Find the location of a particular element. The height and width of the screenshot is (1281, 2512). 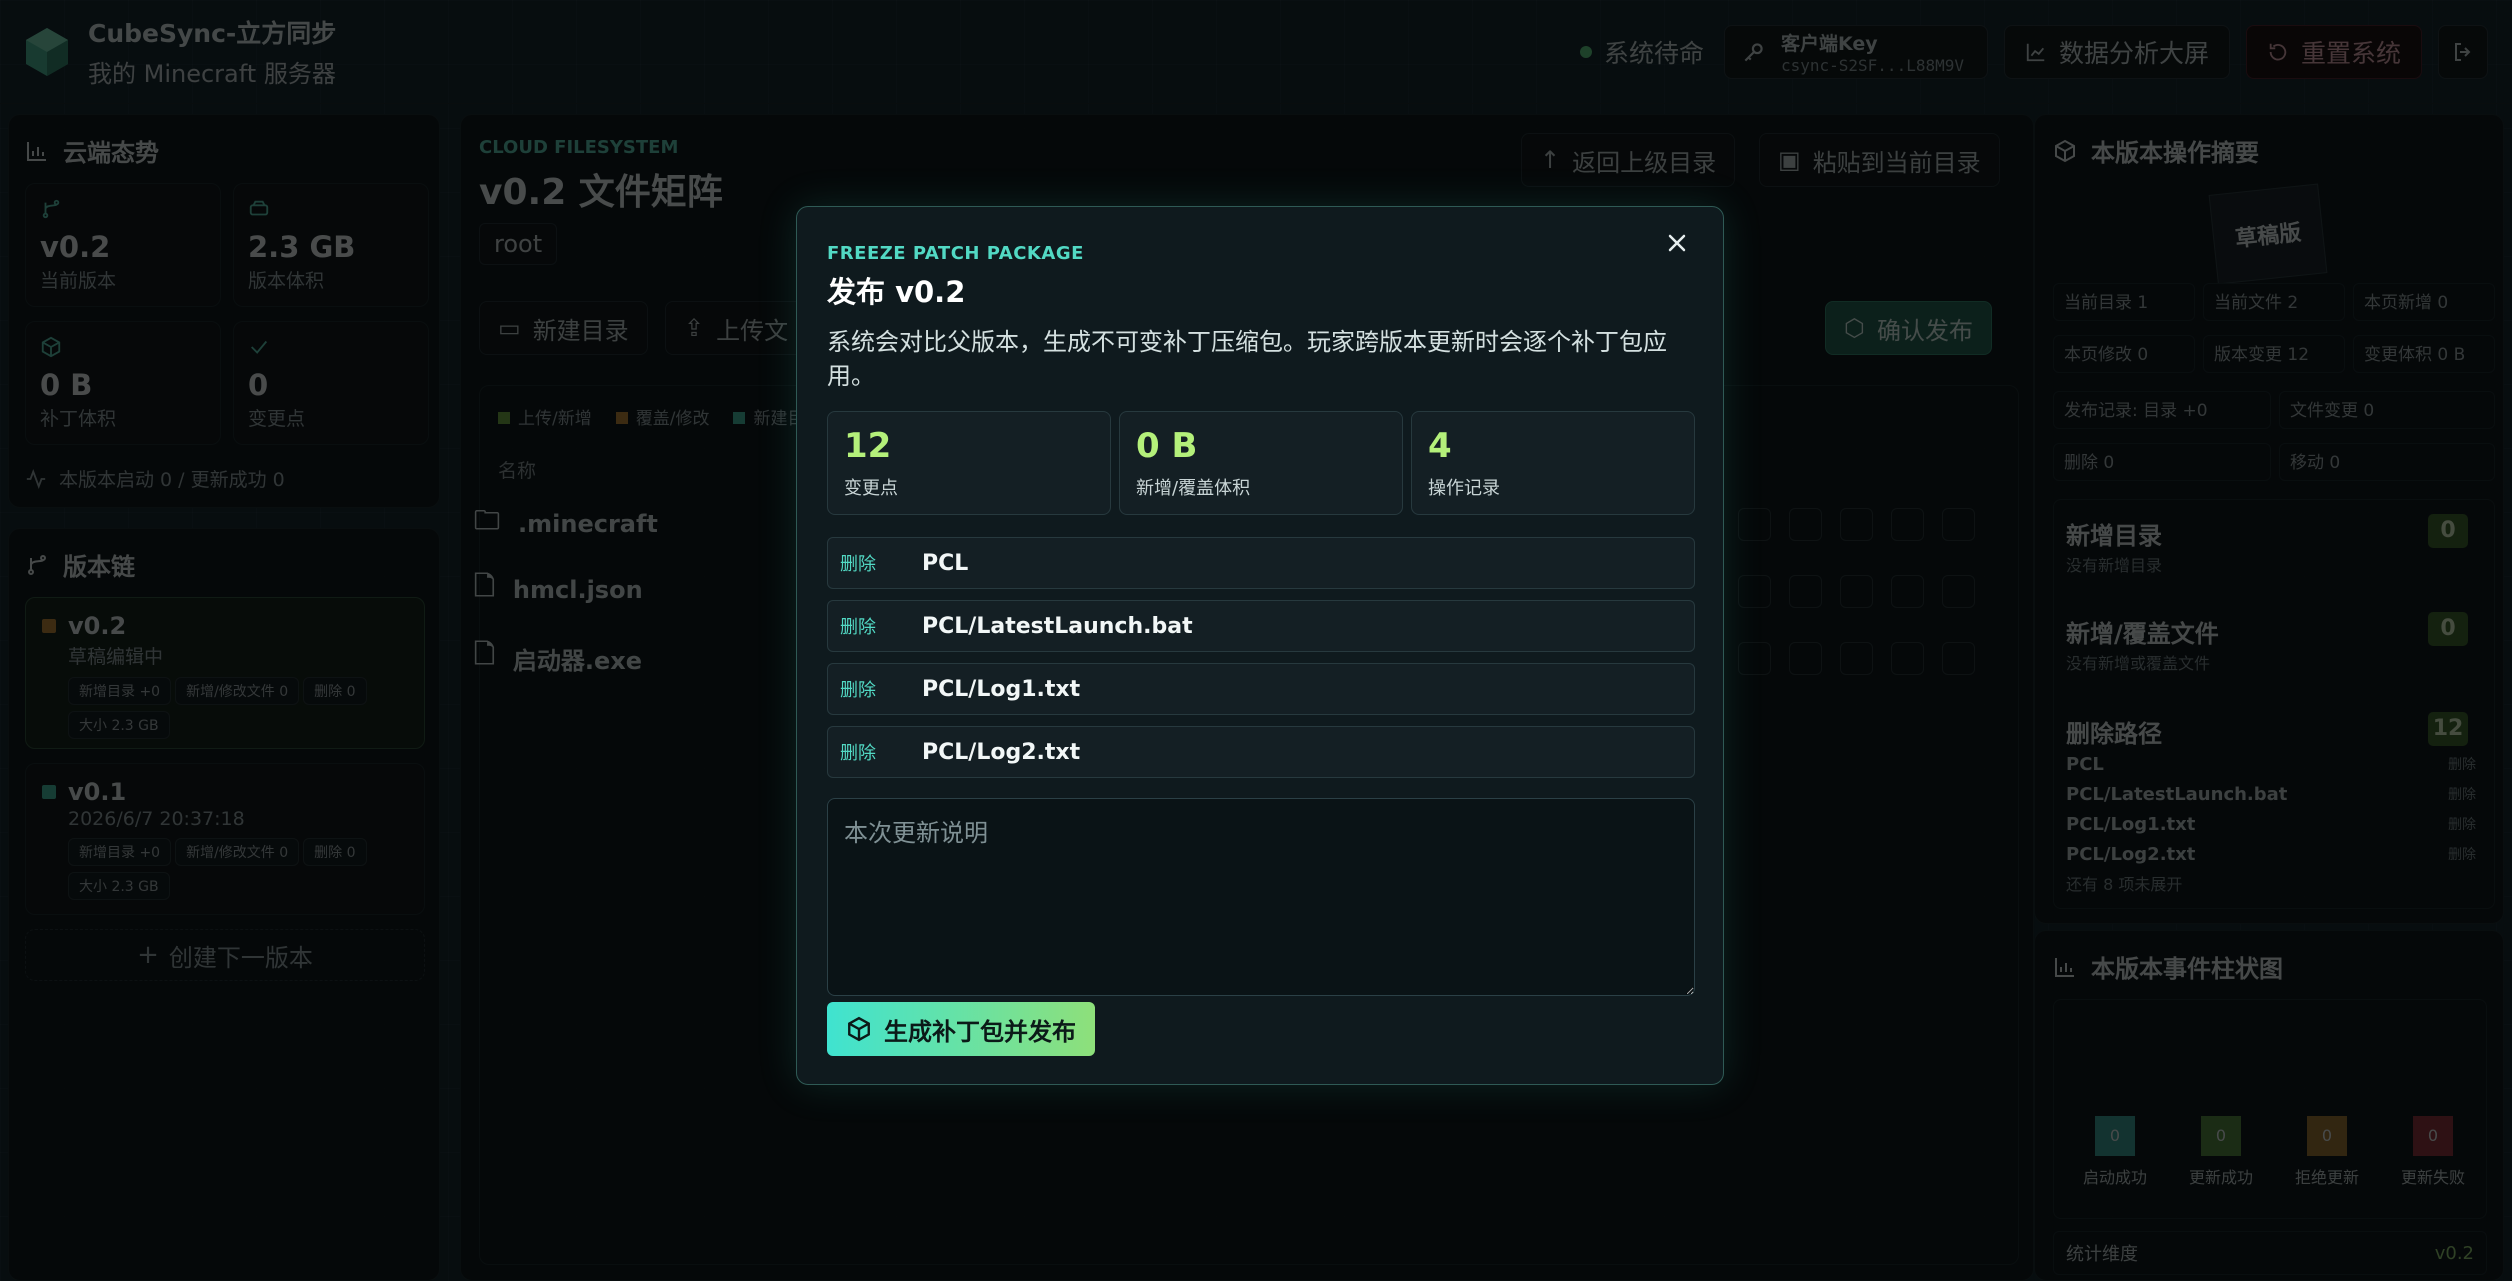

modal-stat-operations: 4 操作记录 is located at coordinates (1553, 463).